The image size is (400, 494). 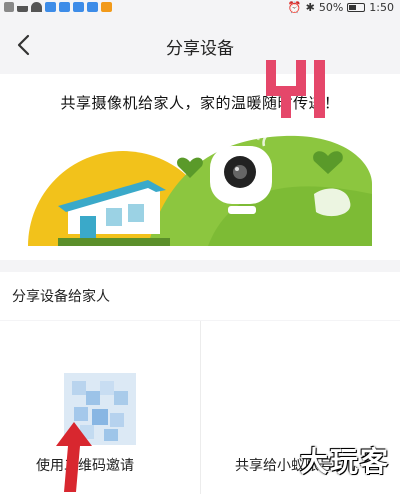 I want to click on page-title: 分享设备, so click(x=200, y=49).